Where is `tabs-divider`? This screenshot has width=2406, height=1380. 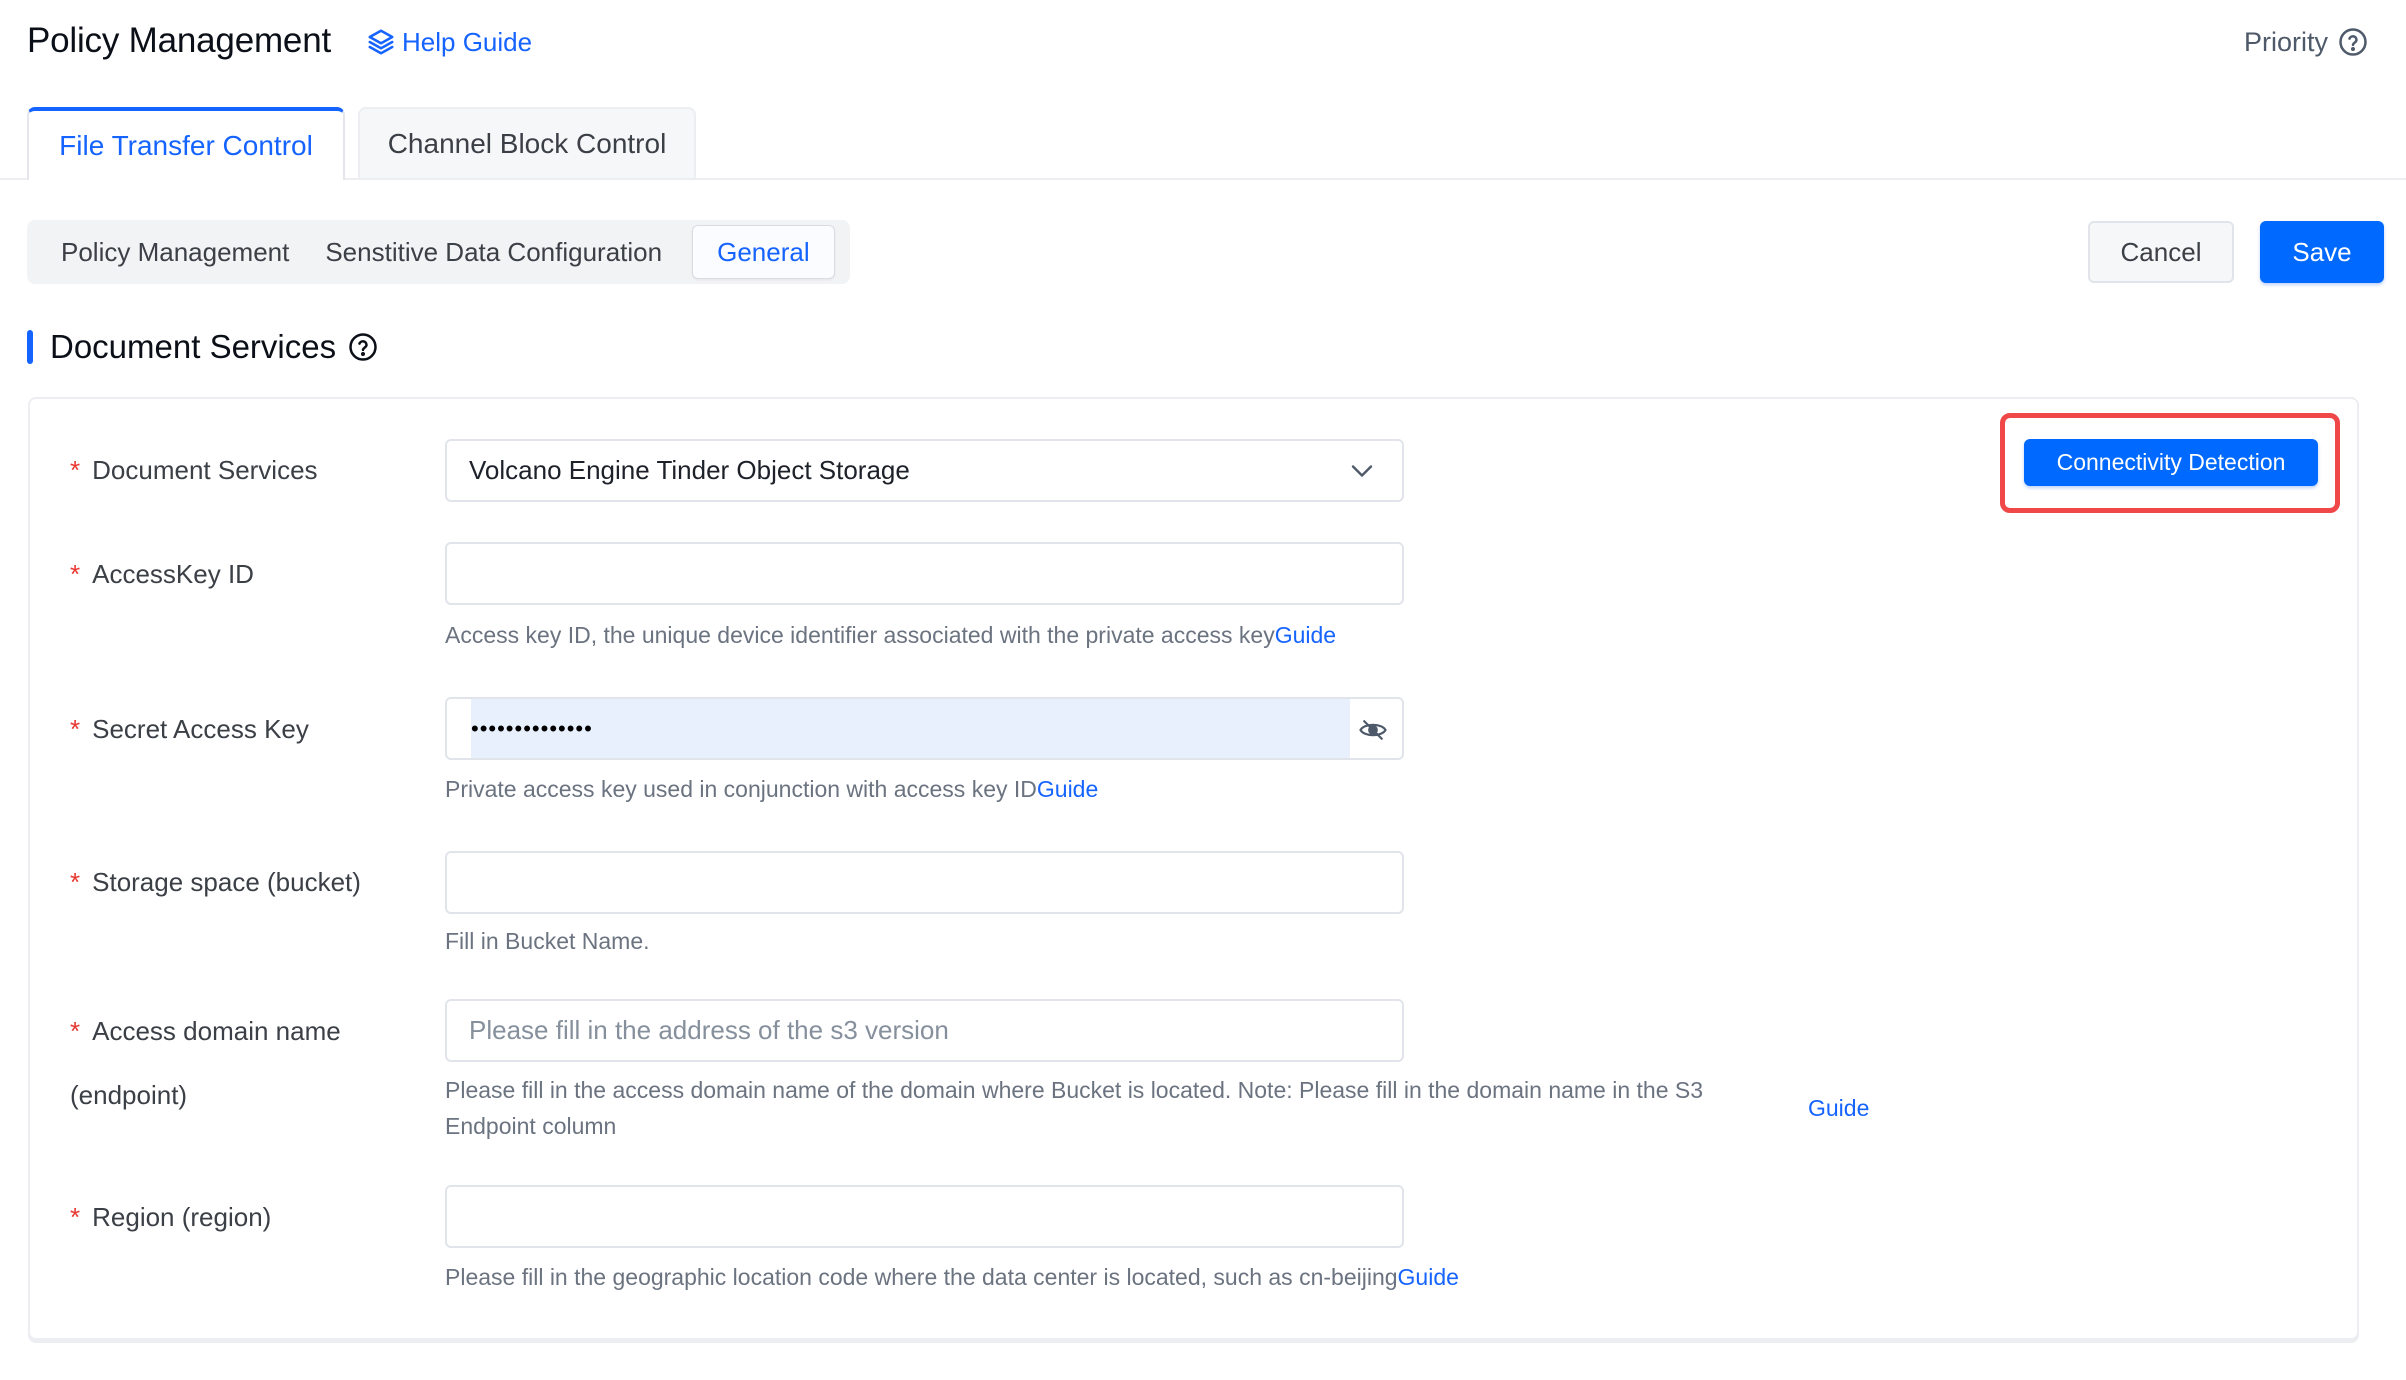
tabs-divider is located at coordinates (1203, 179).